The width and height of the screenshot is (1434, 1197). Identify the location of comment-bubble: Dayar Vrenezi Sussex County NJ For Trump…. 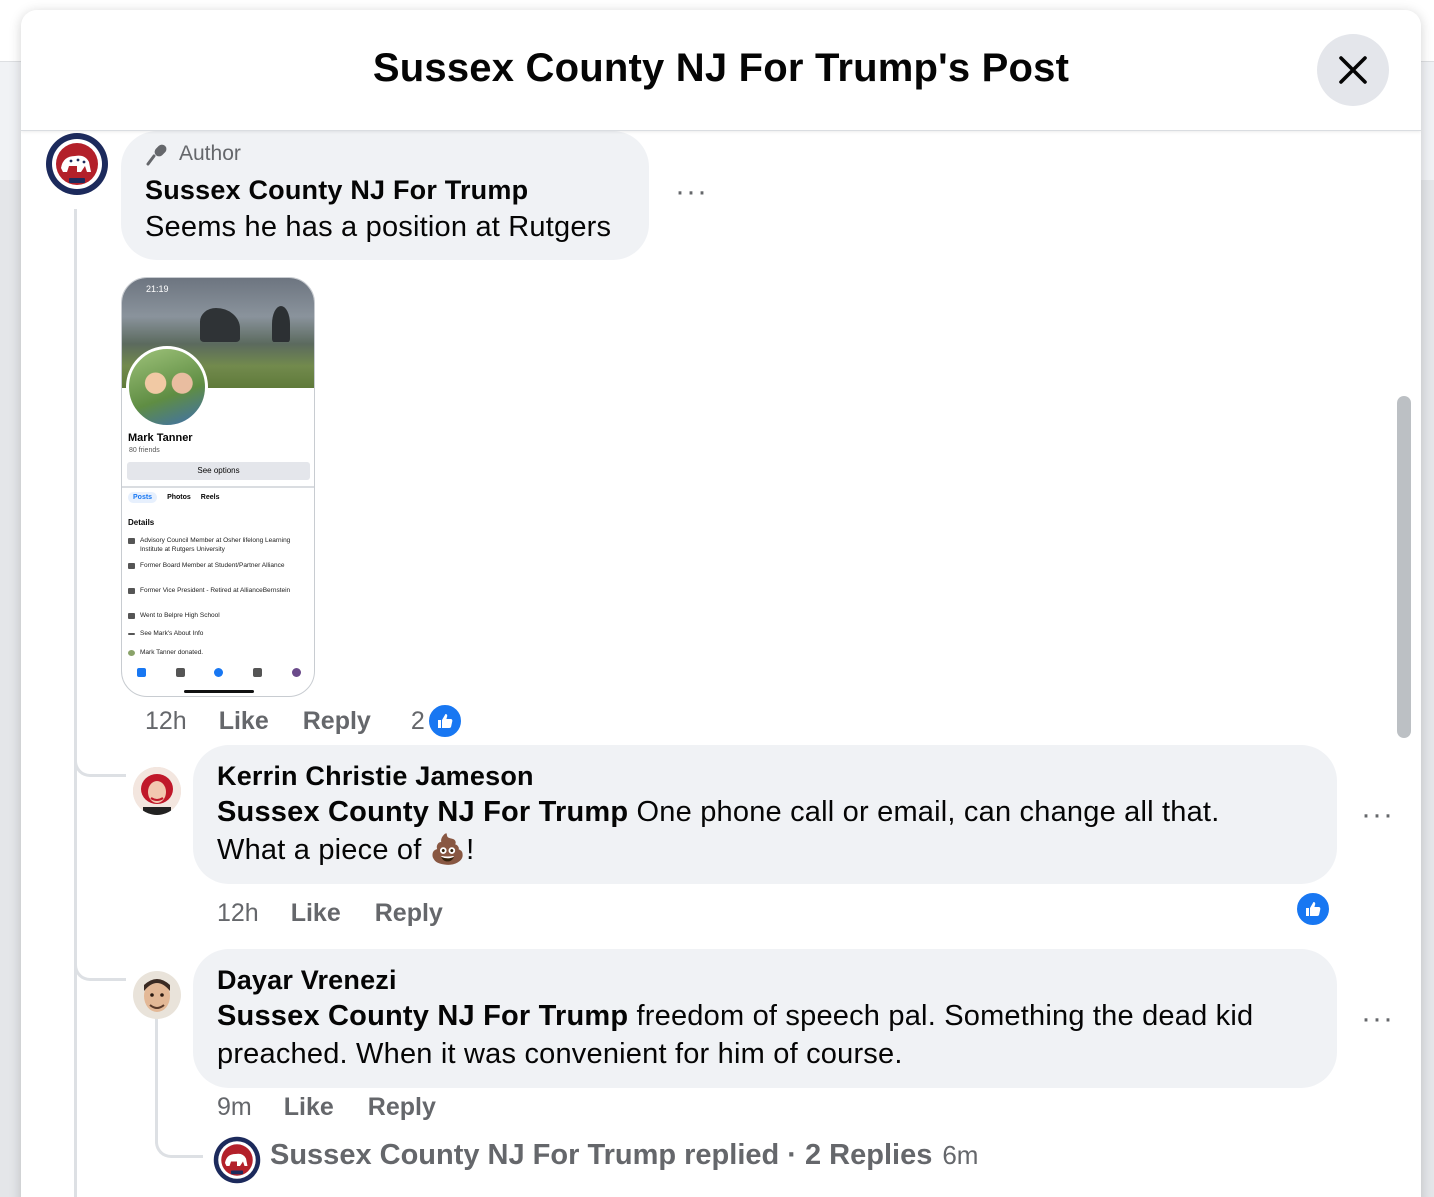
(765, 1018).